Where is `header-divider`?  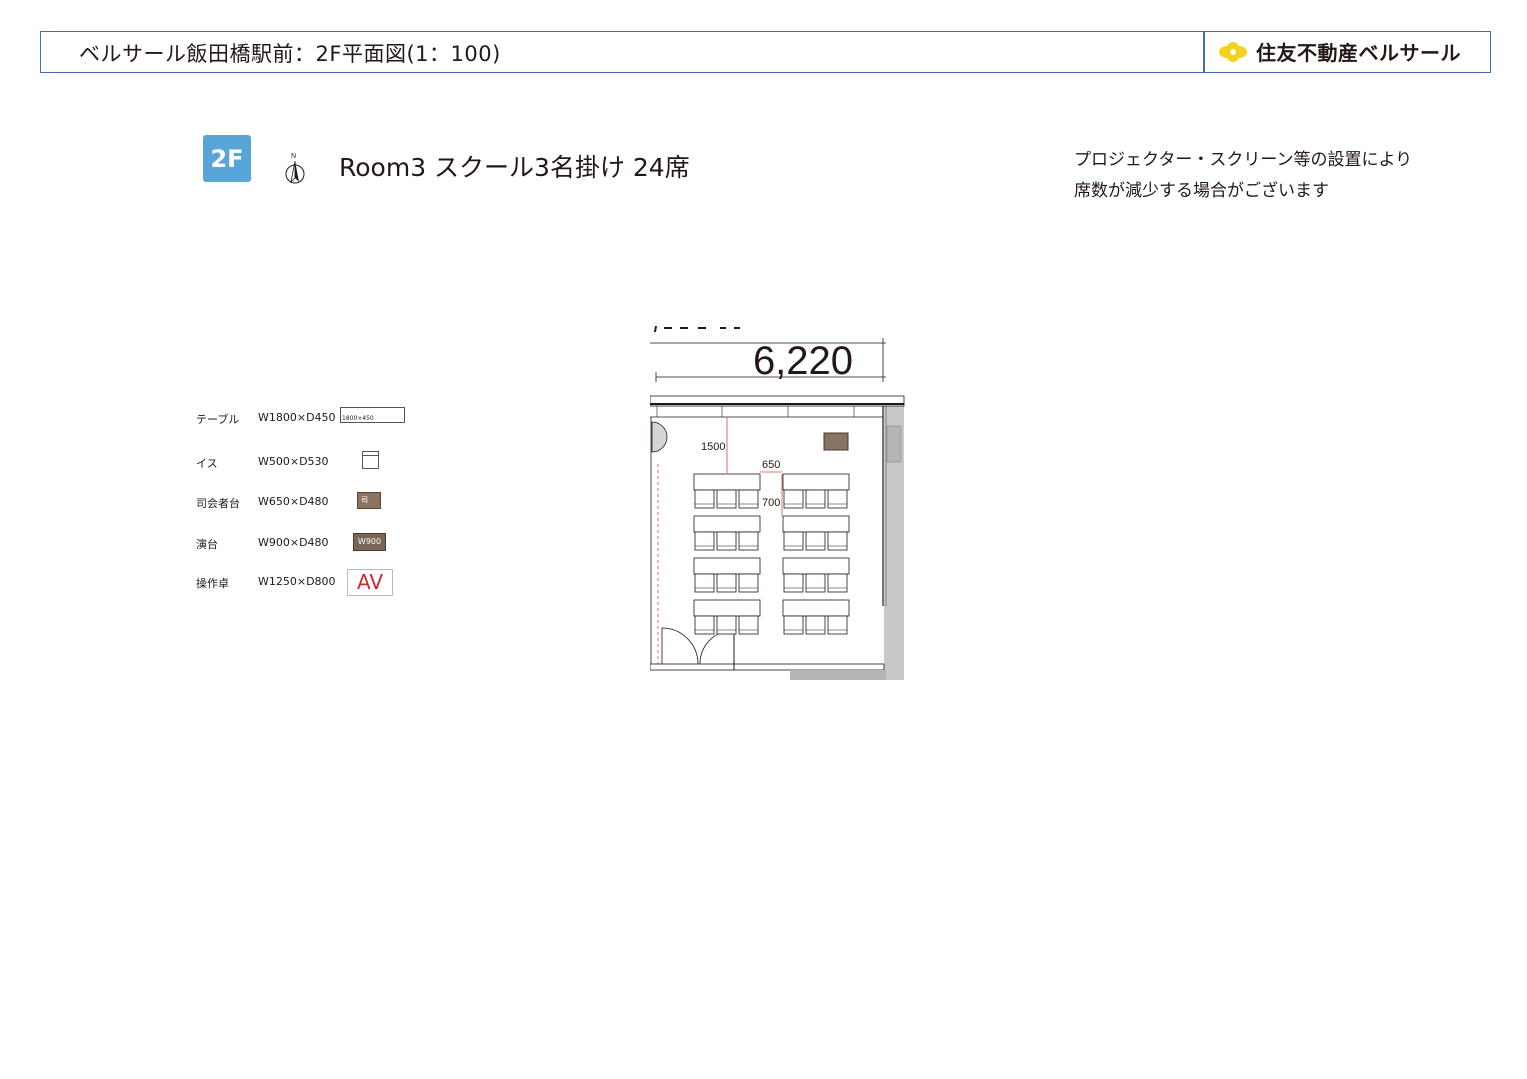
header-divider is located at coordinates (1204, 52).